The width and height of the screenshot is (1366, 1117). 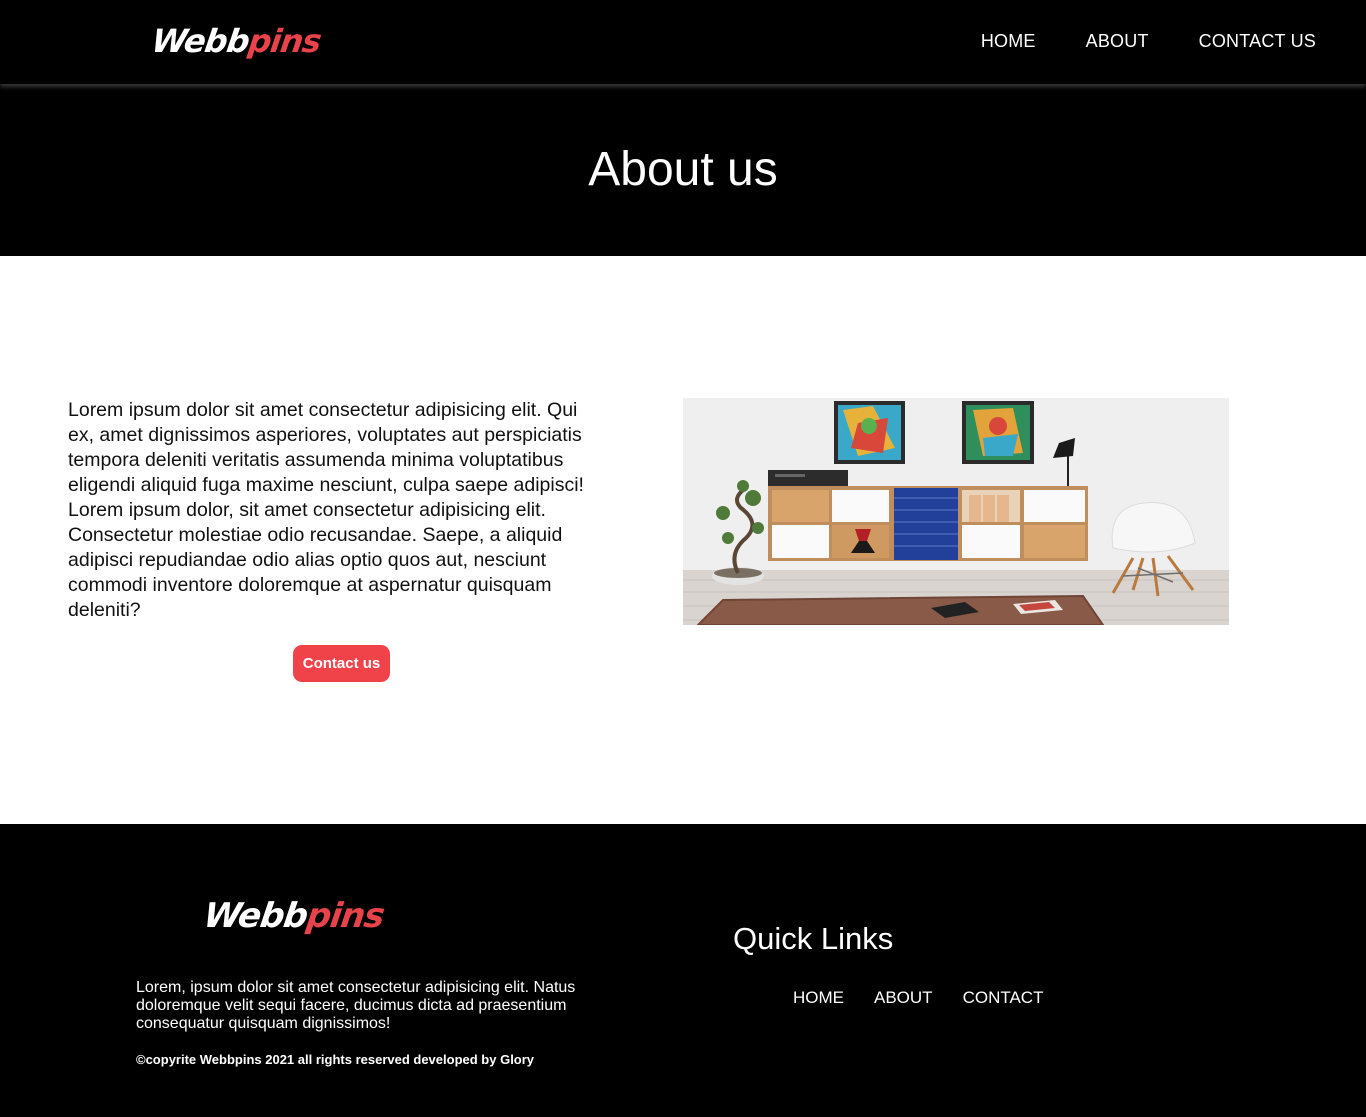 What do you see at coordinates (1008, 41) in the screenshot?
I see `nav-home-link: HOME` at bounding box center [1008, 41].